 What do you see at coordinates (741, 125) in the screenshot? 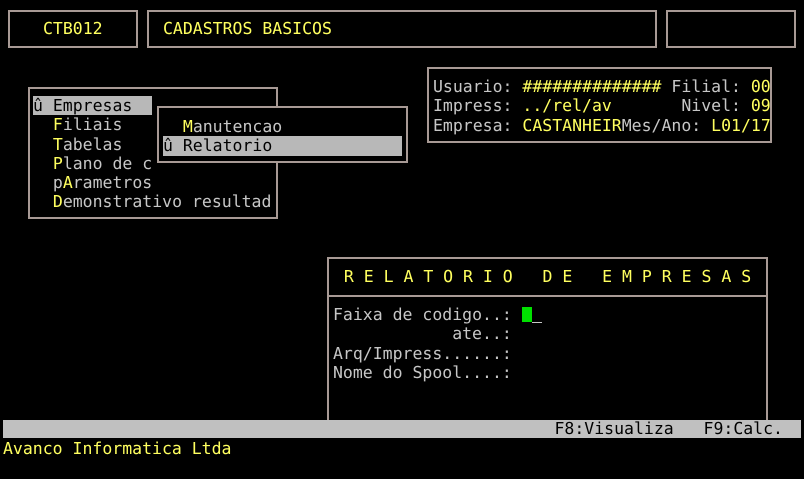
I see `info-value: L01/17` at bounding box center [741, 125].